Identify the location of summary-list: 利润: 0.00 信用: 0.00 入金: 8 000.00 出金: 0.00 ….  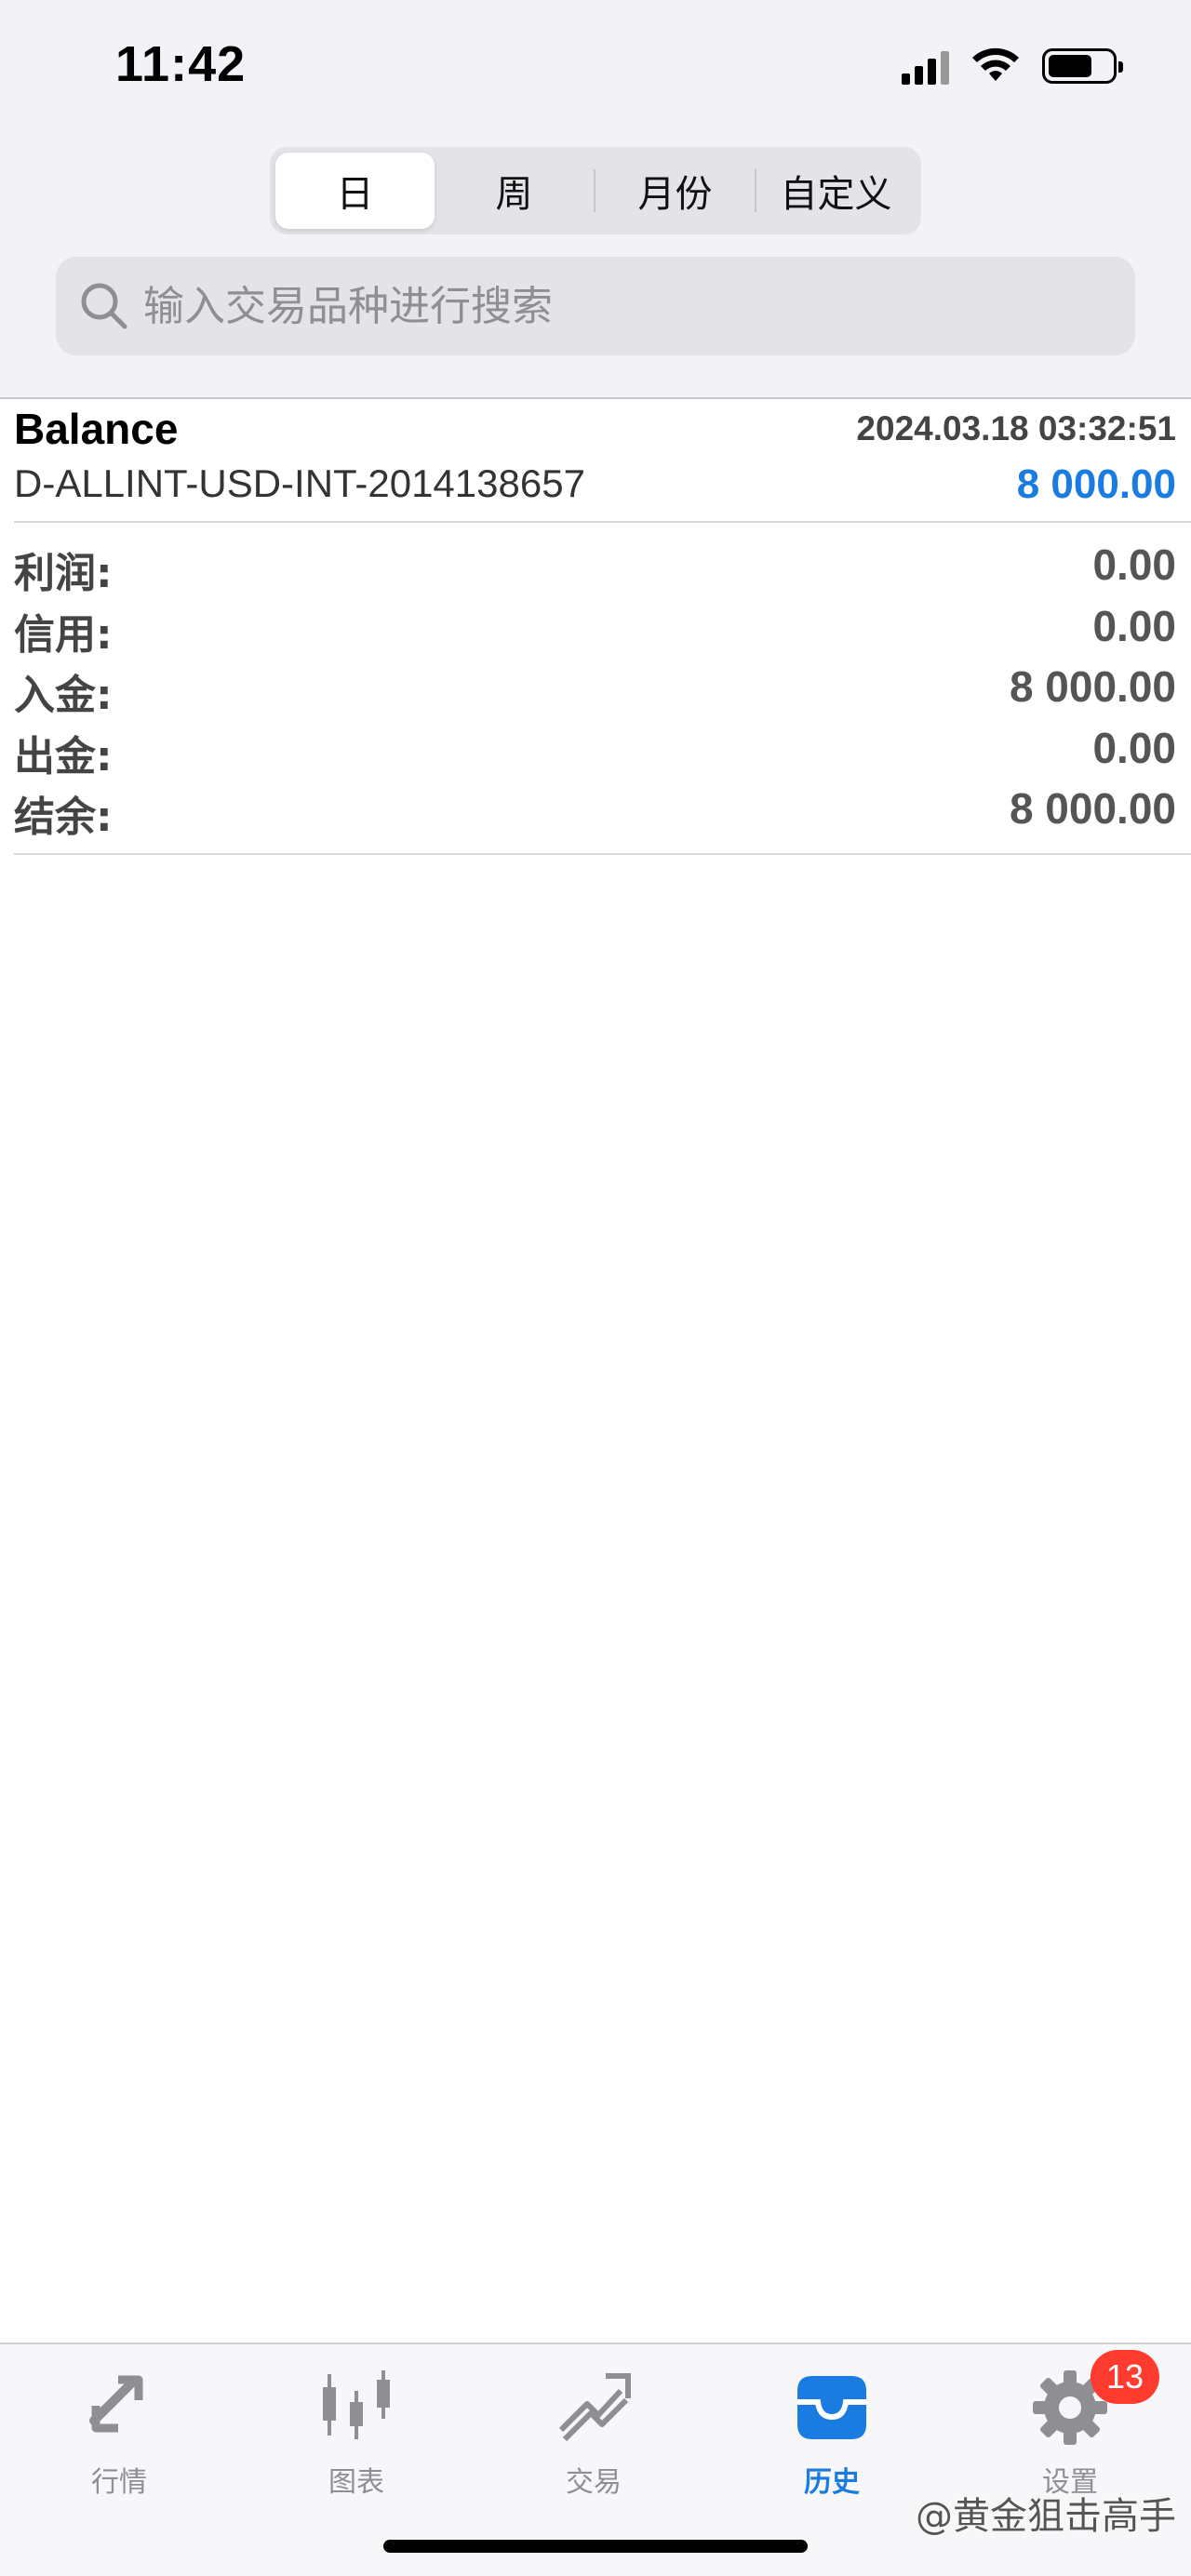
(595, 690).